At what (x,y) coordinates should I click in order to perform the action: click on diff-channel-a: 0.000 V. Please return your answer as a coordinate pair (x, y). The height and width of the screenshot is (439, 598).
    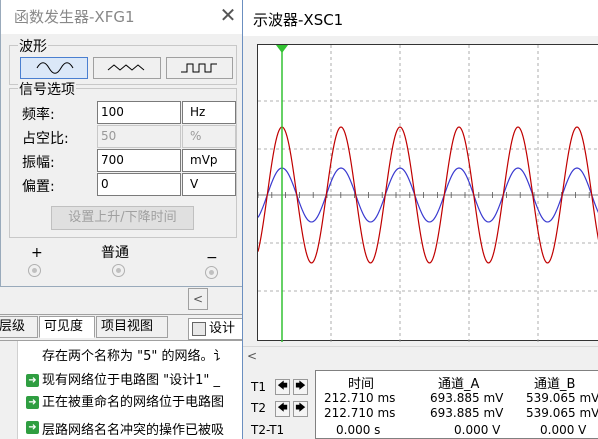
    Looking at the image, I should click on (477, 430).